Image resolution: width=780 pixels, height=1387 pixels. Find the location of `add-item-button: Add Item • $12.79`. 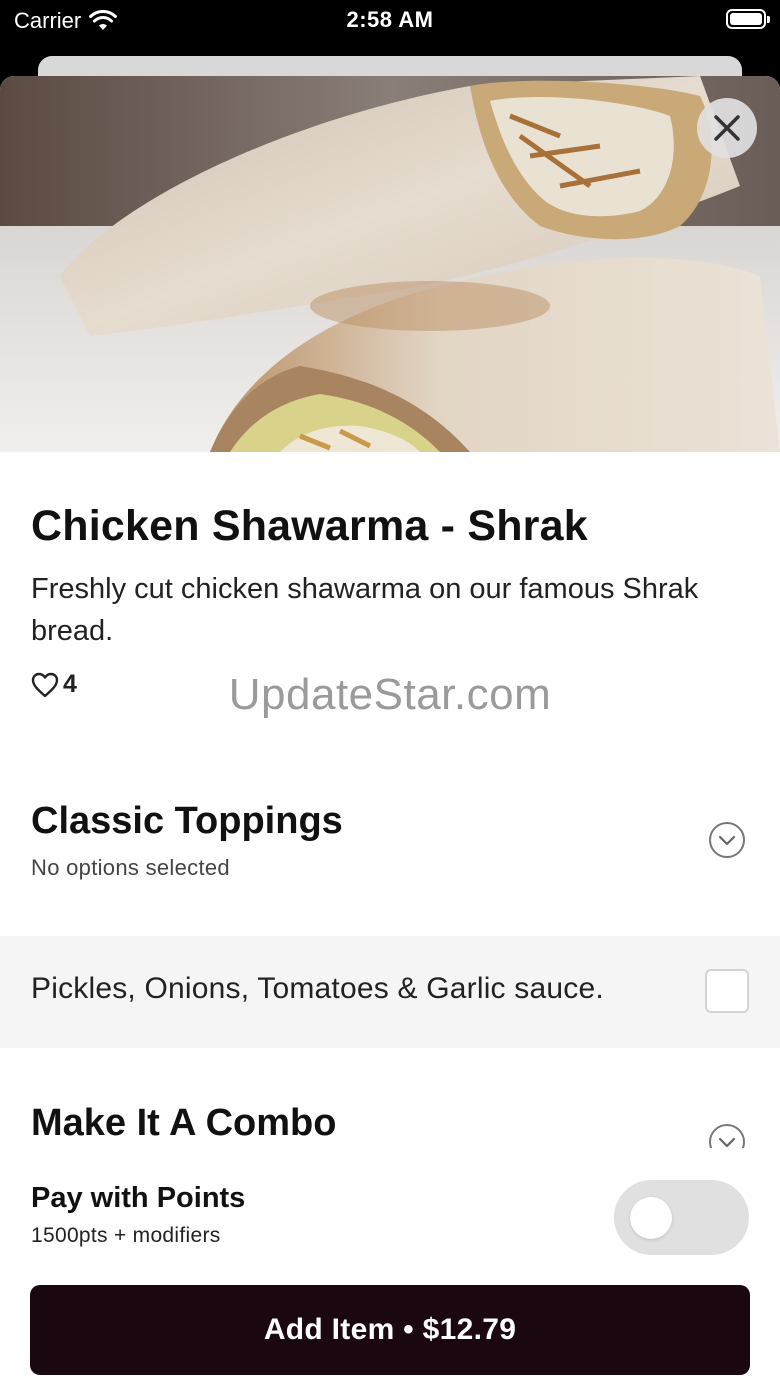

add-item-button: Add Item • $12.79 is located at coordinates (390, 1330).